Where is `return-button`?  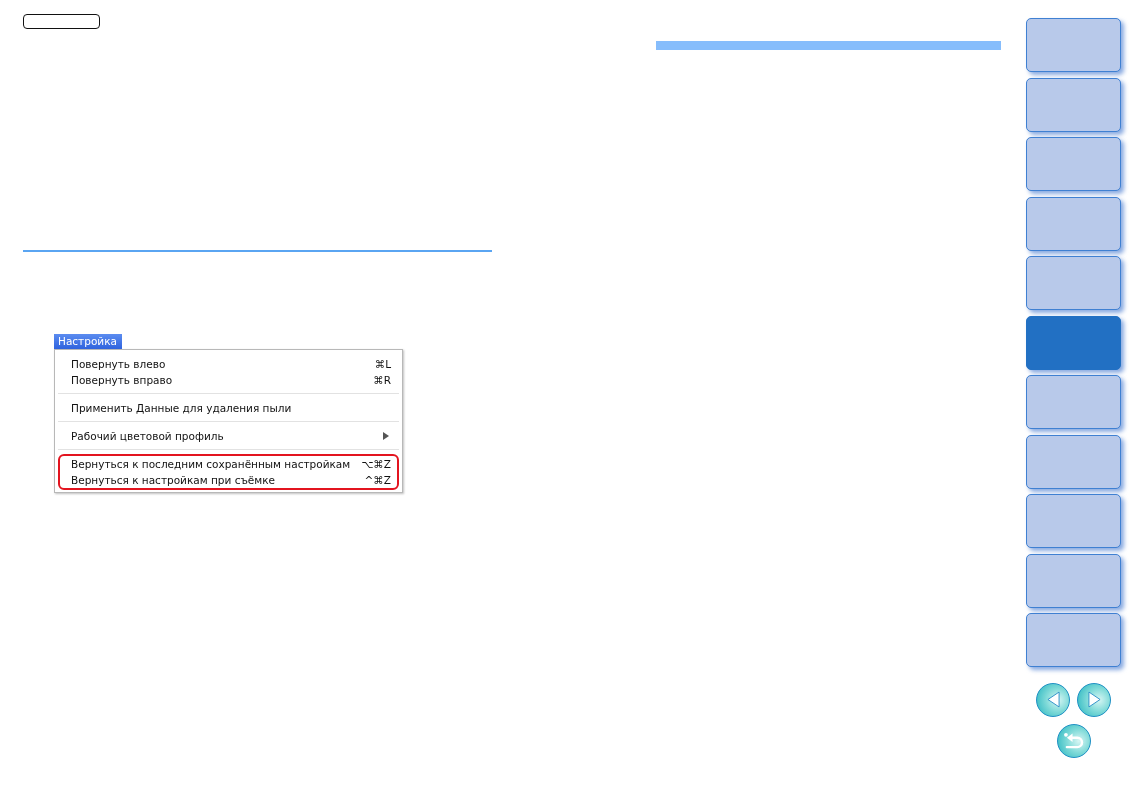 return-button is located at coordinates (1073, 740).